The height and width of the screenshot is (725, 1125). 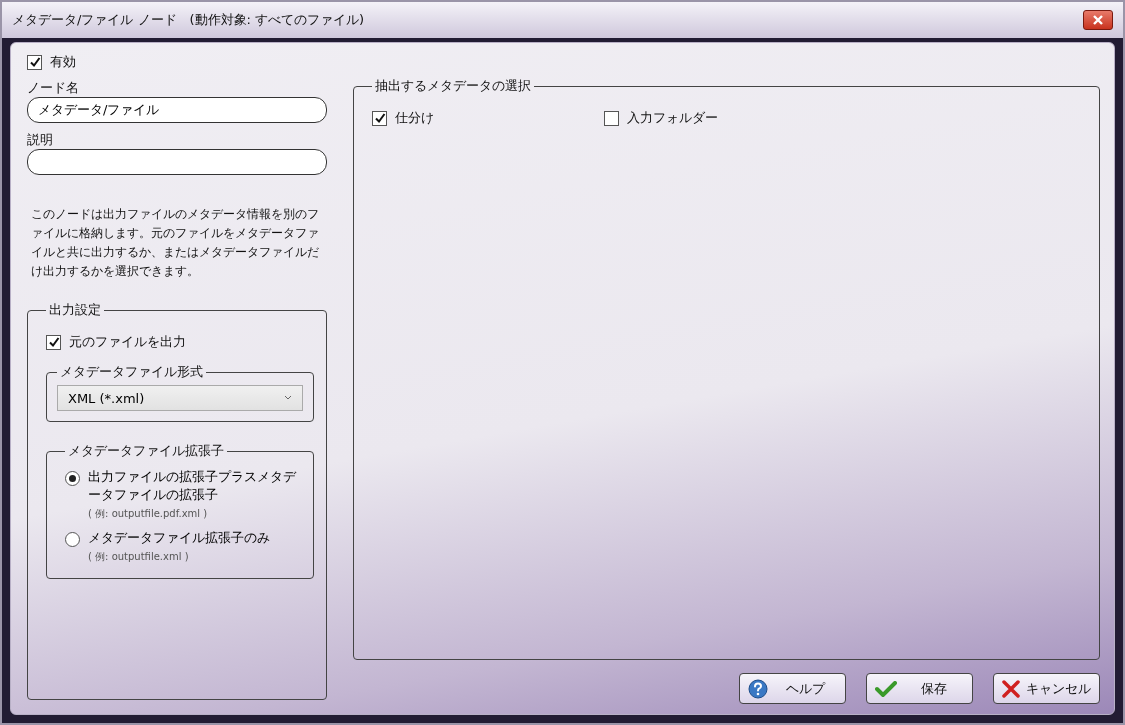 I want to click on node-name-field: メタデータ/ファイル, so click(x=177, y=110).